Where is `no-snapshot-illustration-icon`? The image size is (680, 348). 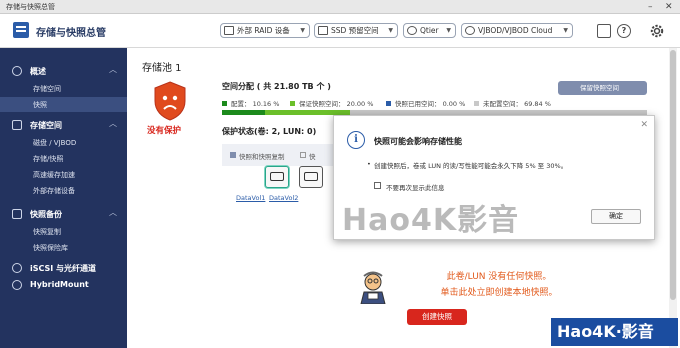 no-snapshot-illustration-icon is located at coordinates (373, 287).